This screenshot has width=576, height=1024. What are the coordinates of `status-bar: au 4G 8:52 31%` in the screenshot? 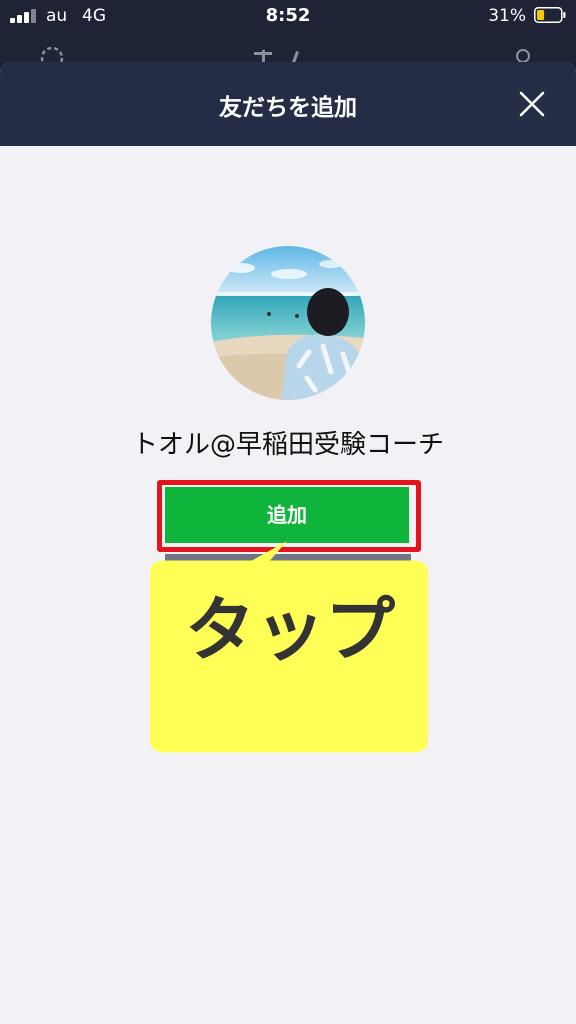 It's located at (288, 17).